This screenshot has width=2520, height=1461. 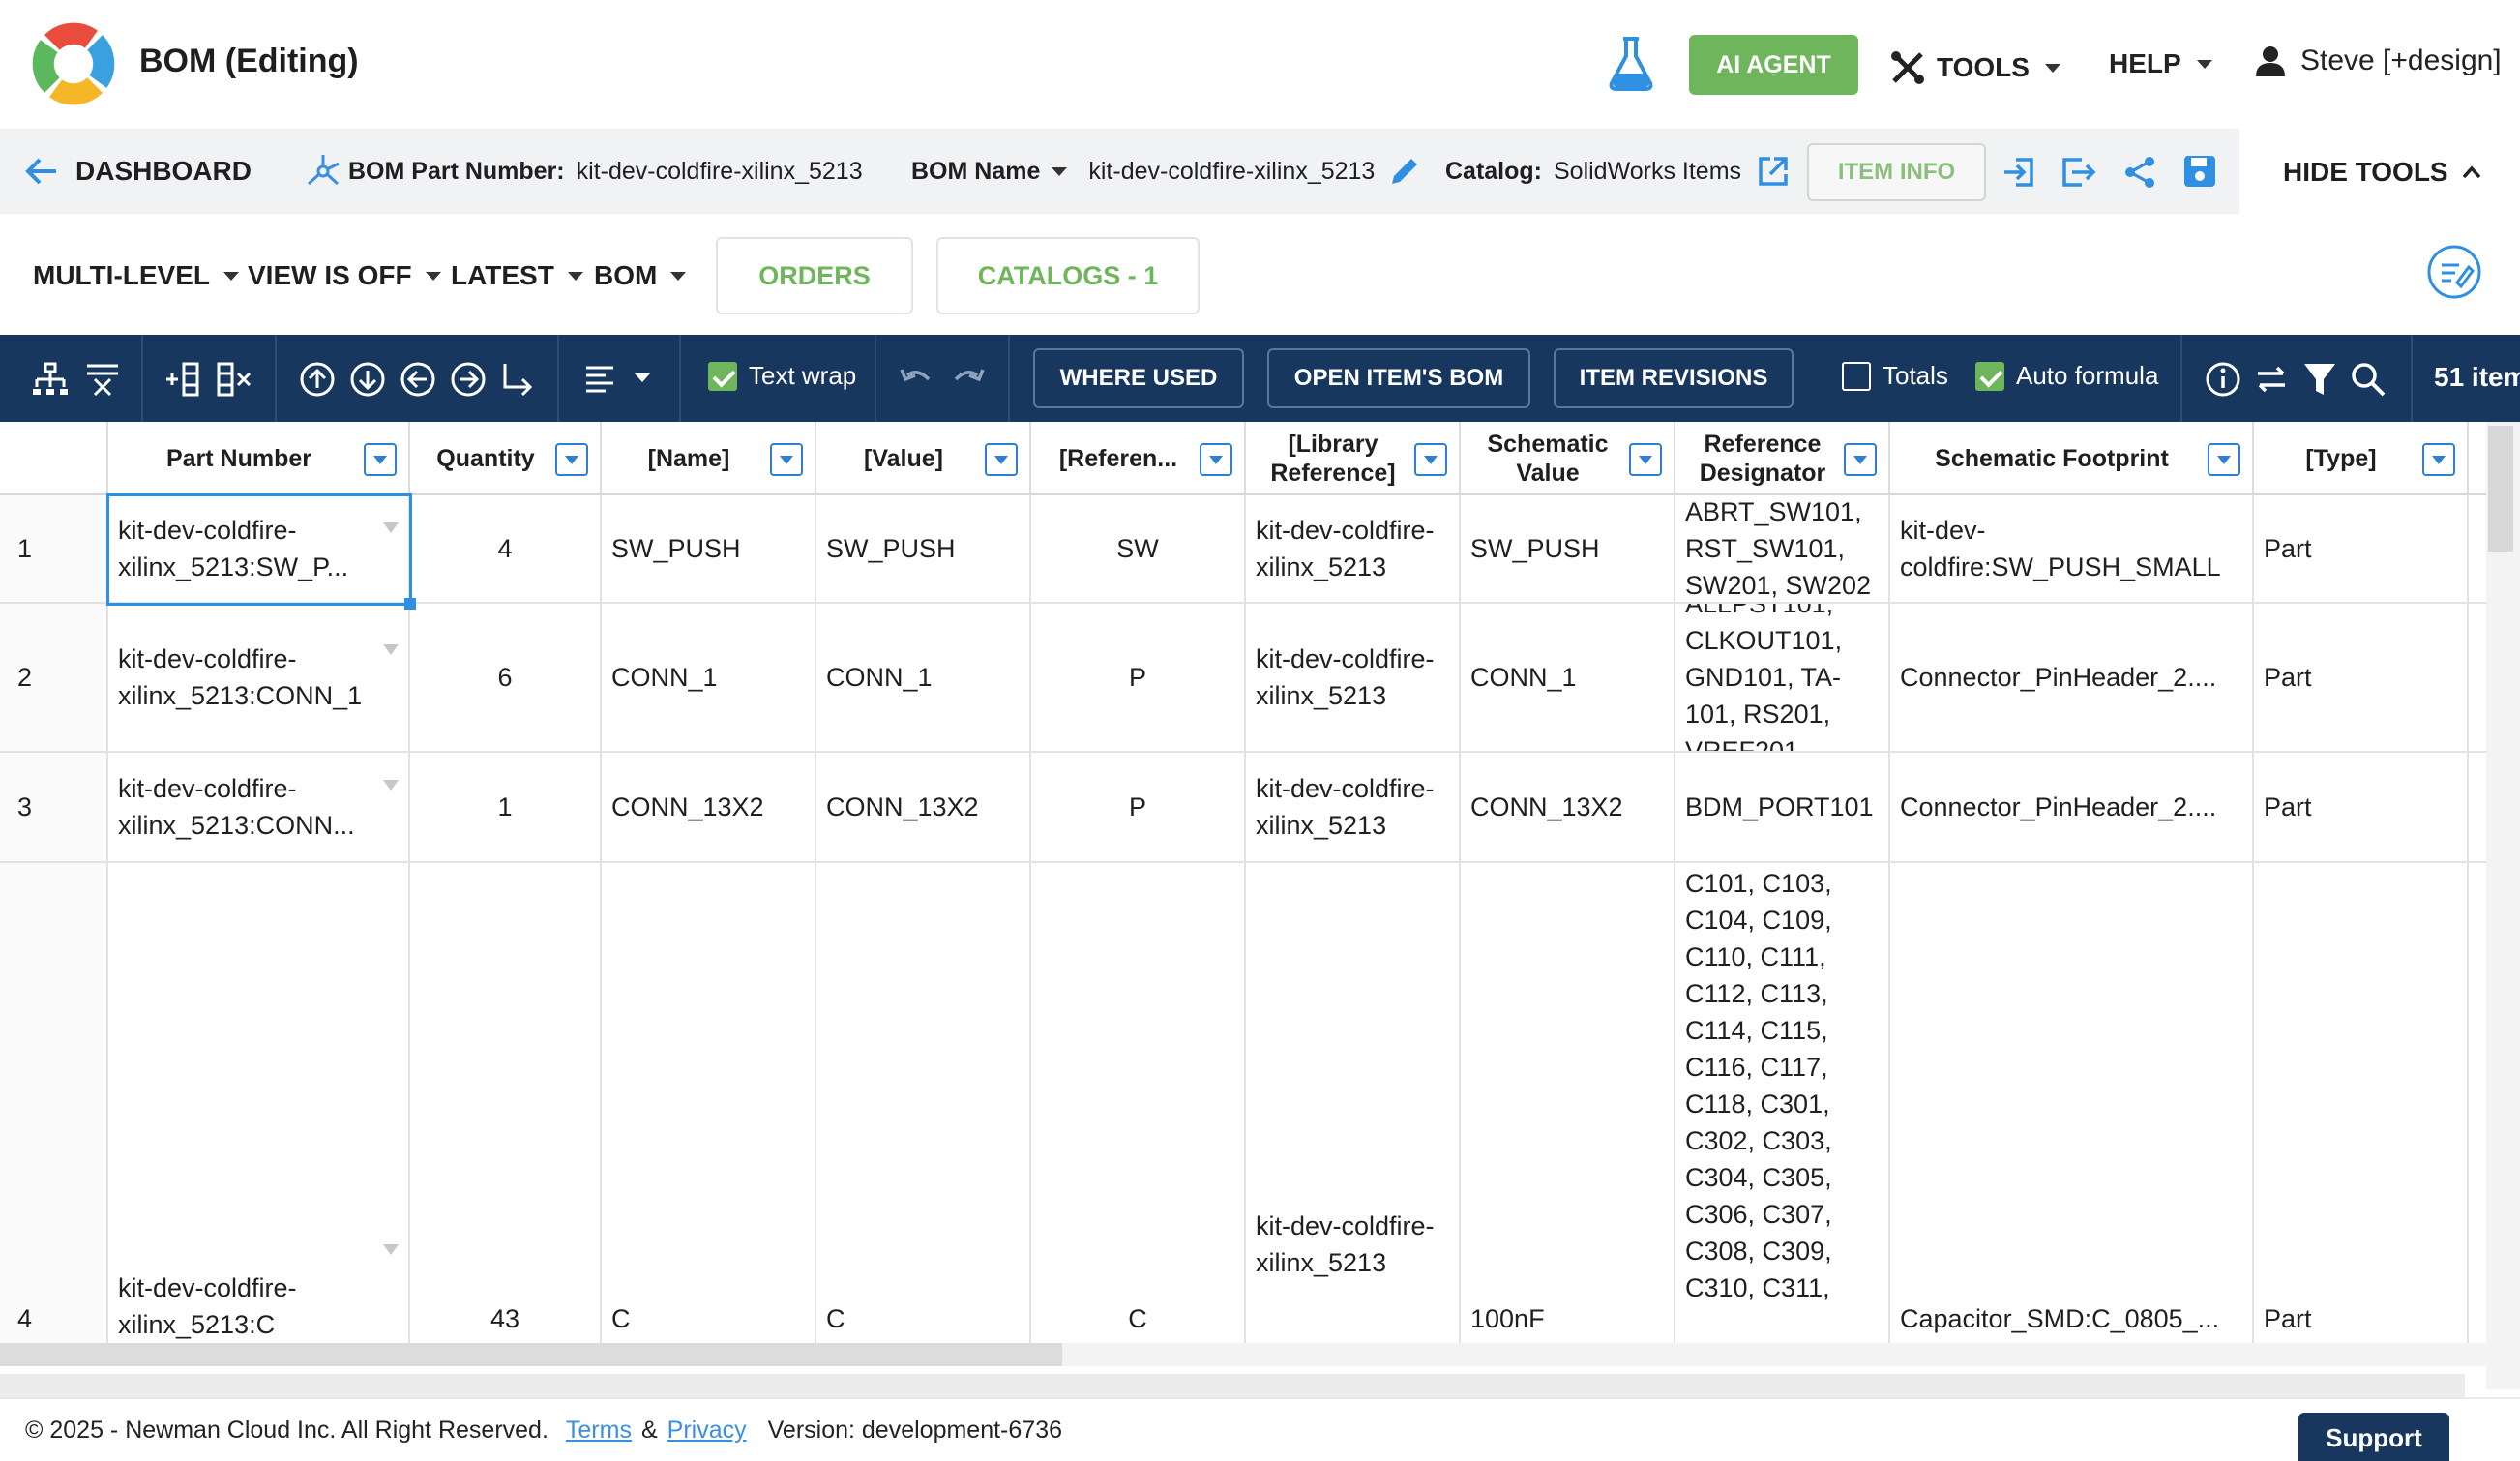 I want to click on quantity-cell: 6, so click(x=506, y=677).